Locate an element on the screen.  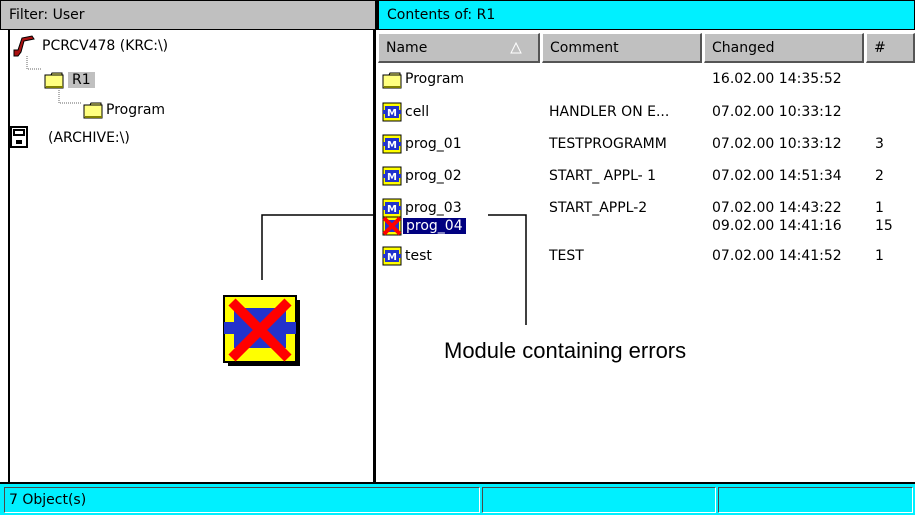
file-changed: 16.02.00 14:35:52 is located at coordinates (777, 79).